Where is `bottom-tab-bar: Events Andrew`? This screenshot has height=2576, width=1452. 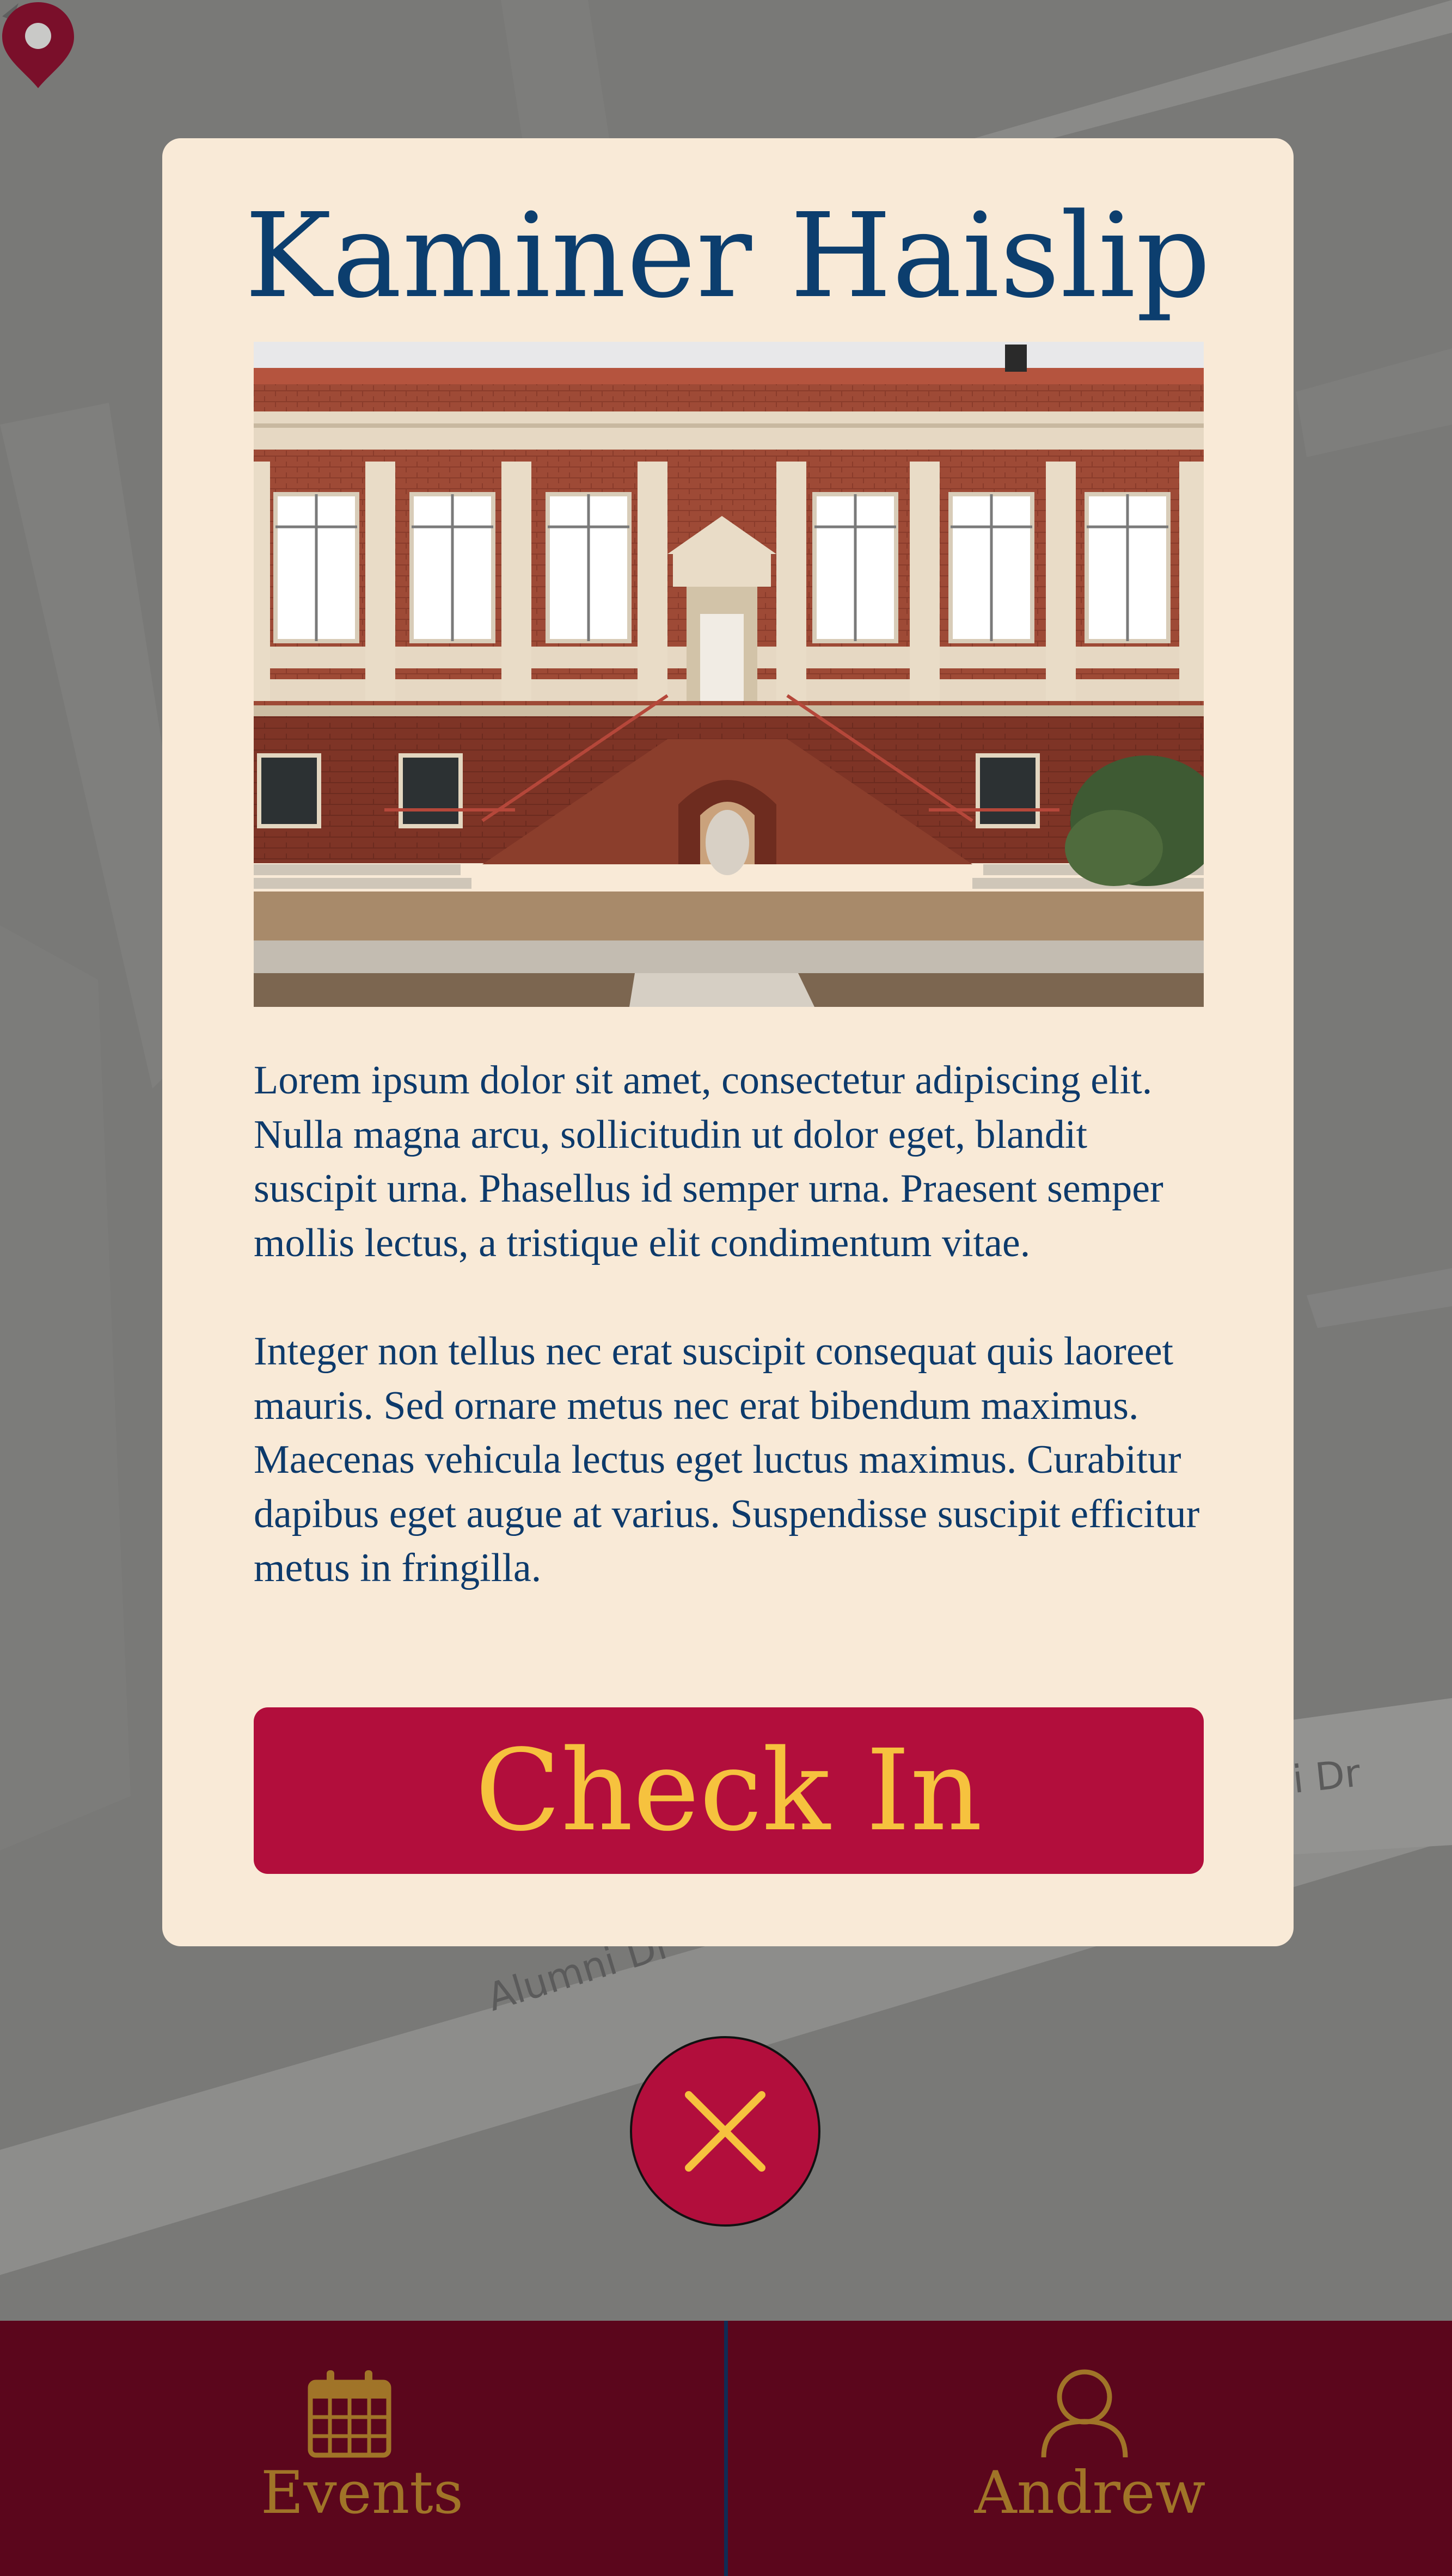 bottom-tab-bar: Events Andrew is located at coordinates (726, 2448).